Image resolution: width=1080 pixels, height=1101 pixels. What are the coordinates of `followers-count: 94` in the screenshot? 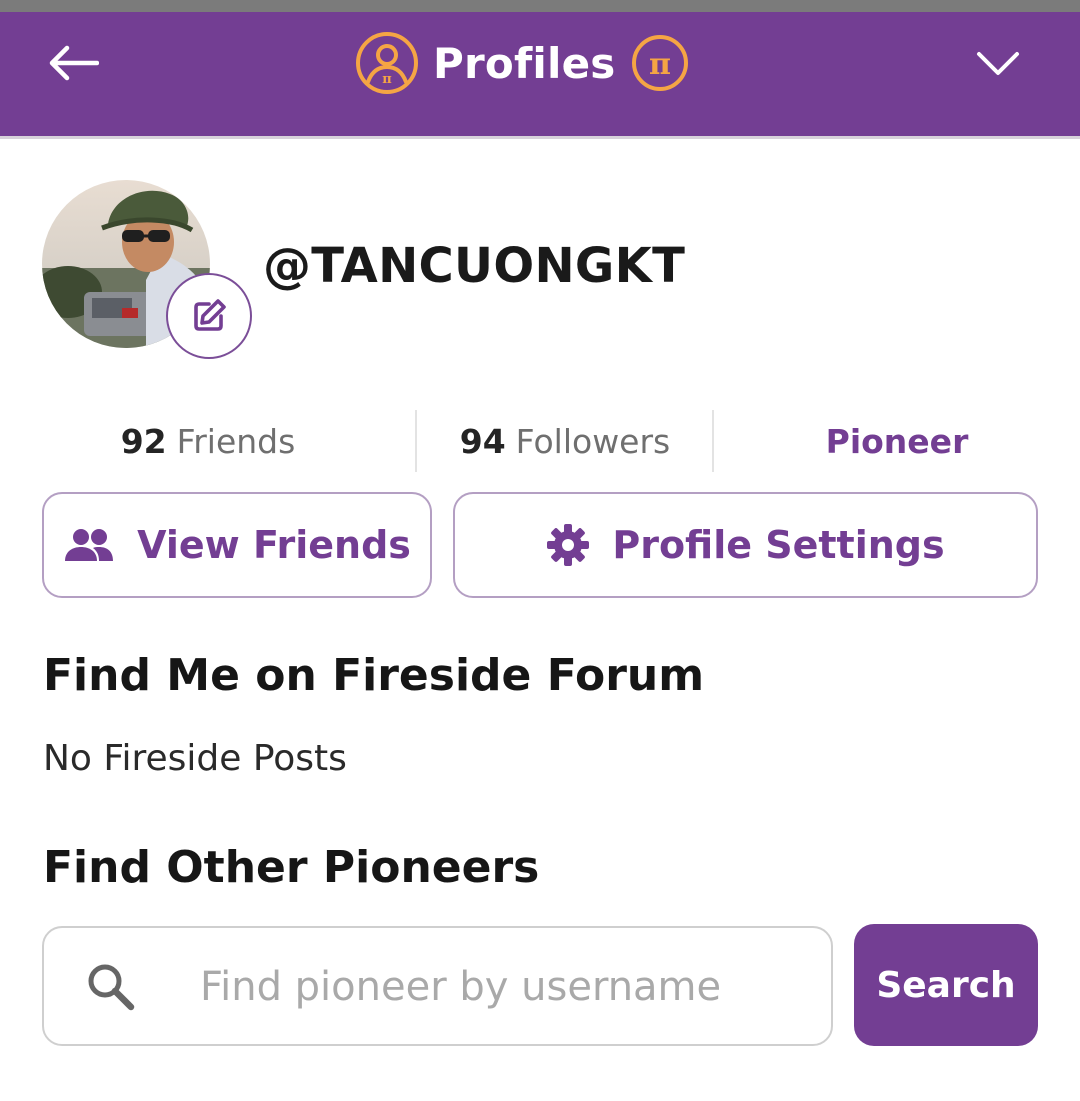 It's located at (482, 441).